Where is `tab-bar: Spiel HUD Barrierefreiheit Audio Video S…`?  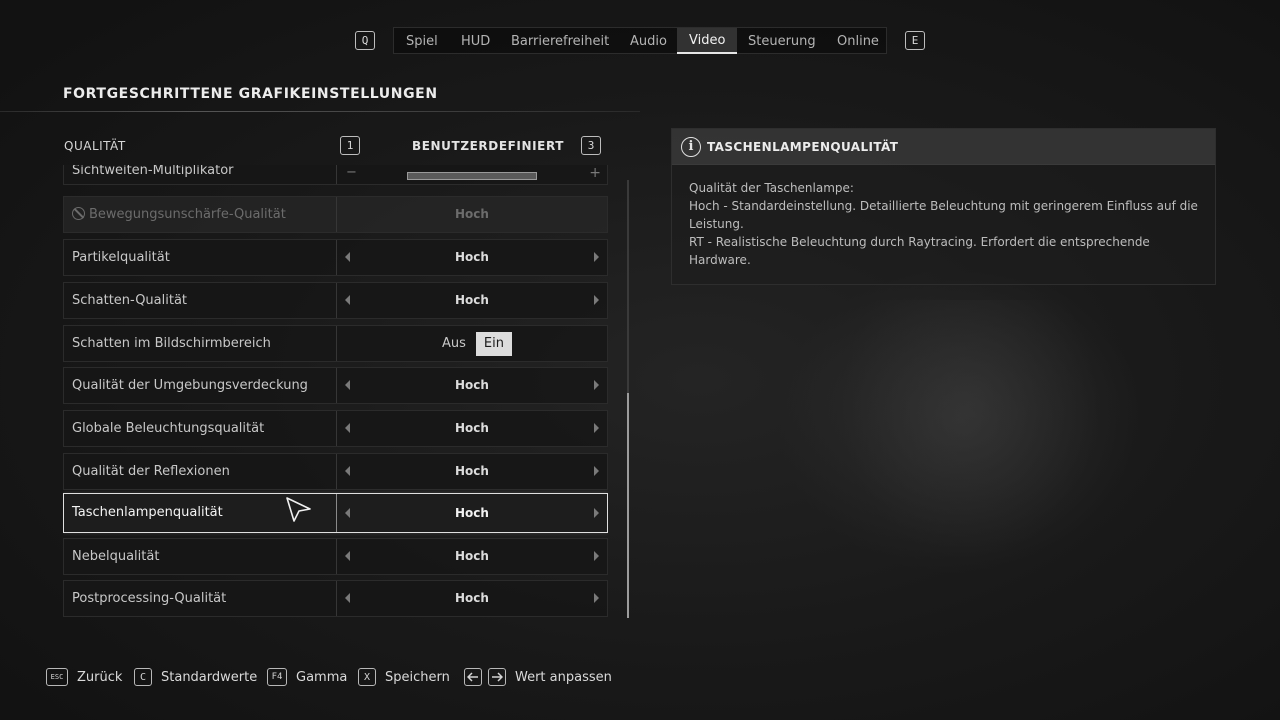 tab-bar: Spiel HUD Barrierefreiheit Audio Video S… is located at coordinates (640, 40).